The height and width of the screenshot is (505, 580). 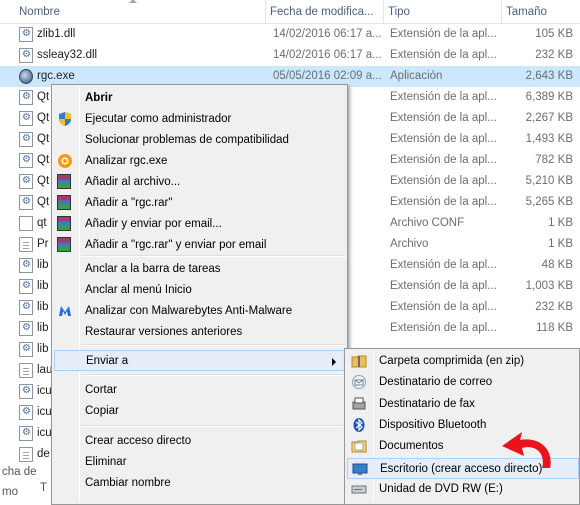 What do you see at coordinates (140, 12) in the screenshot?
I see `column-header-name: Nombre` at bounding box center [140, 12].